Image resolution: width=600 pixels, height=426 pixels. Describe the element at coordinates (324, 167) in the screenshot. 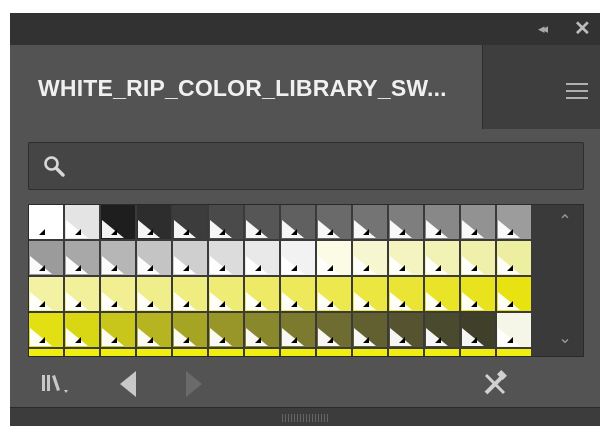

I see `search-input` at that location.